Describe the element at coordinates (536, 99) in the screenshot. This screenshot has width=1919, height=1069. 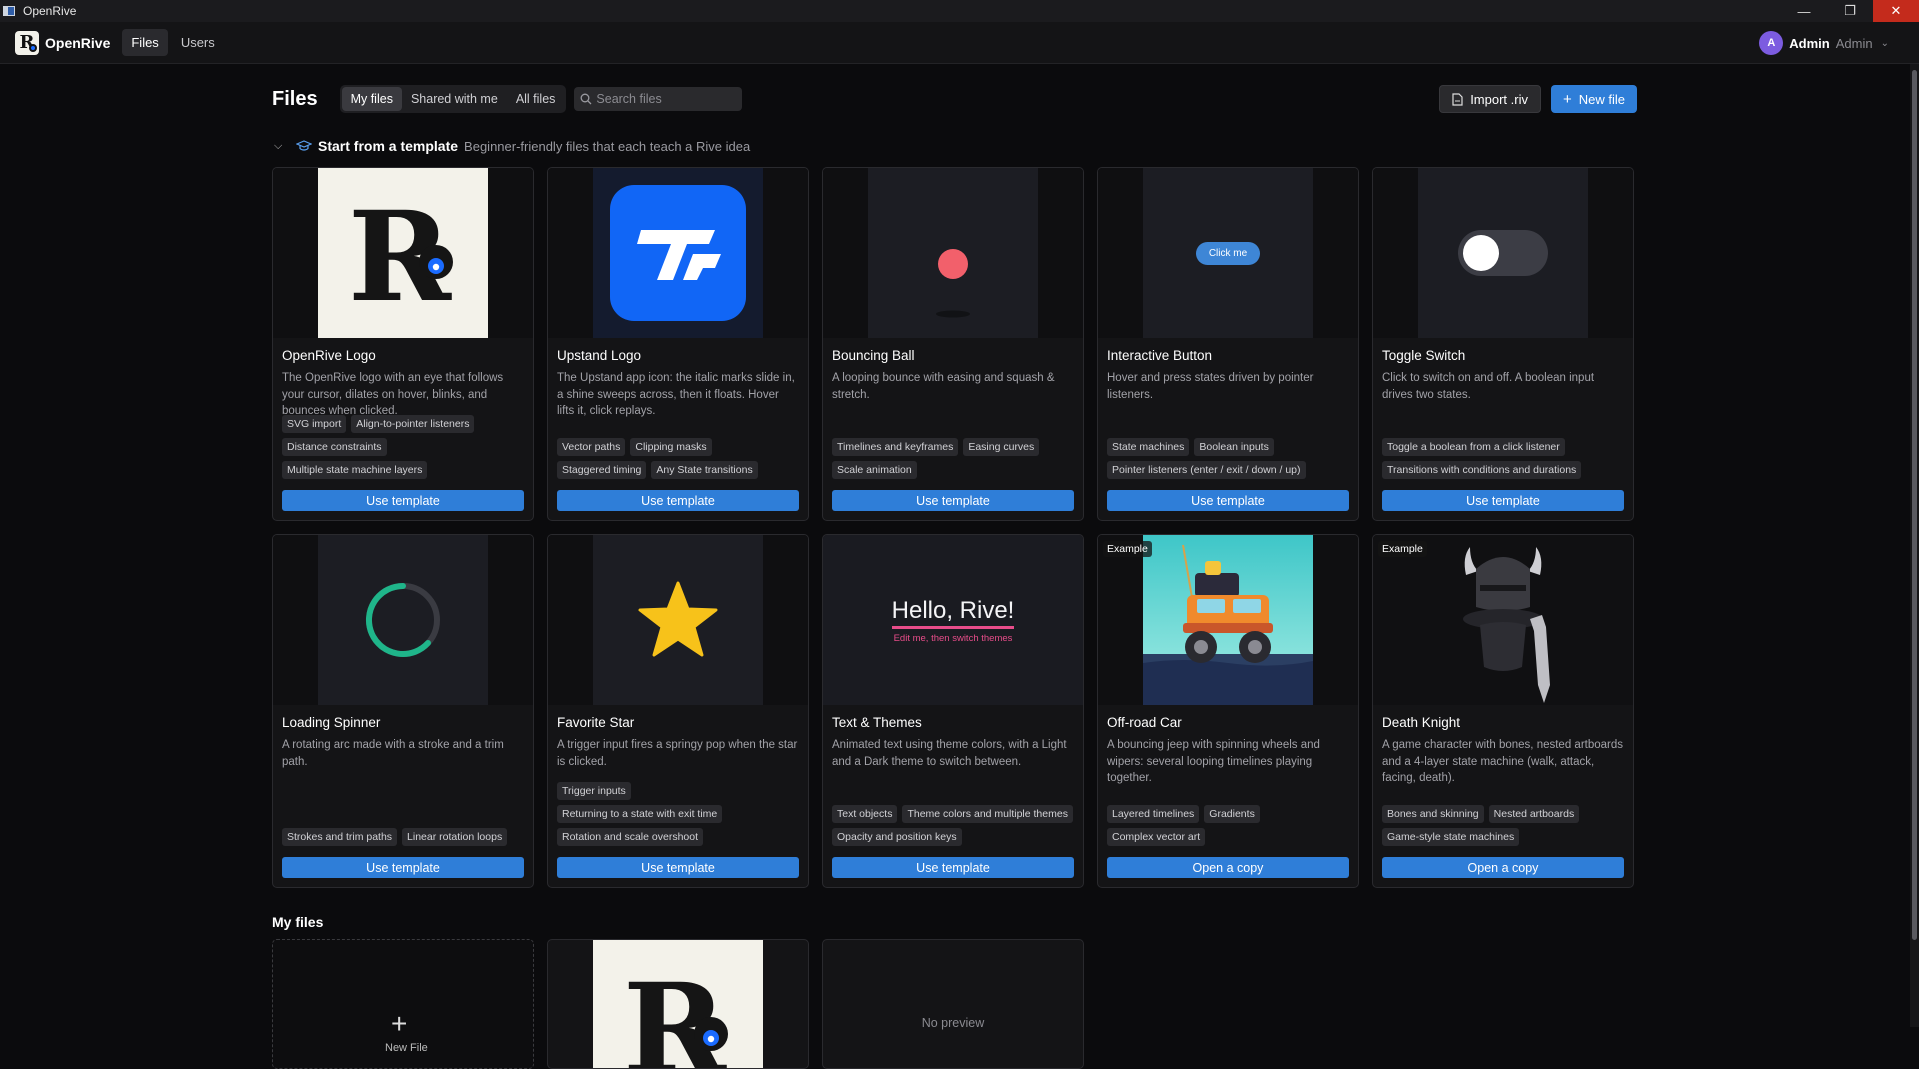
I see `filter-all-files: All files` at that location.